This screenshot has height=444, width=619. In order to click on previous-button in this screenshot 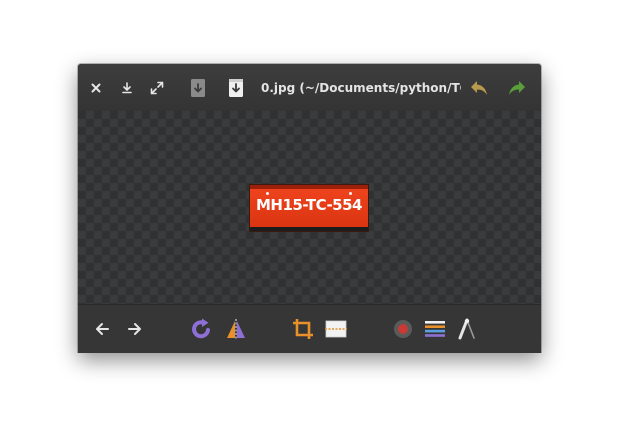, I will do `click(102, 329)`.